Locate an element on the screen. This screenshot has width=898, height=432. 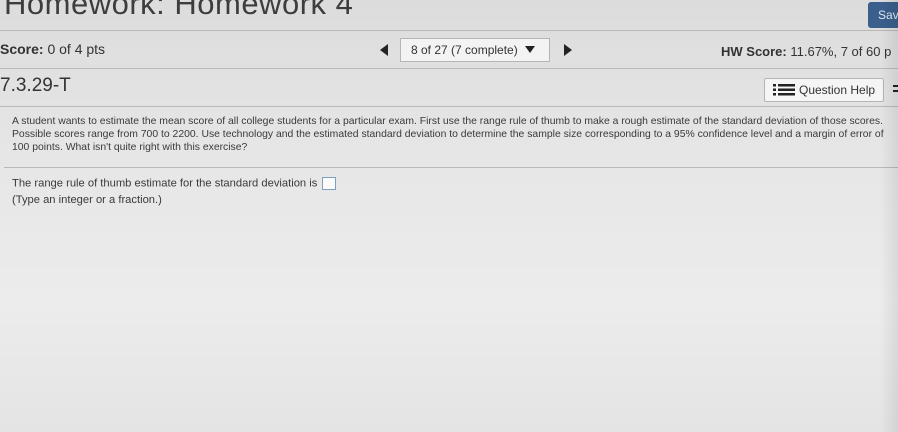
previous-question-button is located at coordinates (384, 50).